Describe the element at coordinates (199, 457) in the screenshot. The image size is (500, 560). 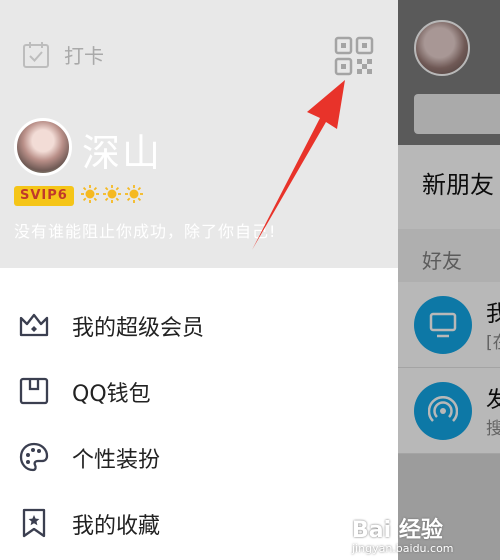
I see `menu-item-personalize: 个性装扮` at that location.